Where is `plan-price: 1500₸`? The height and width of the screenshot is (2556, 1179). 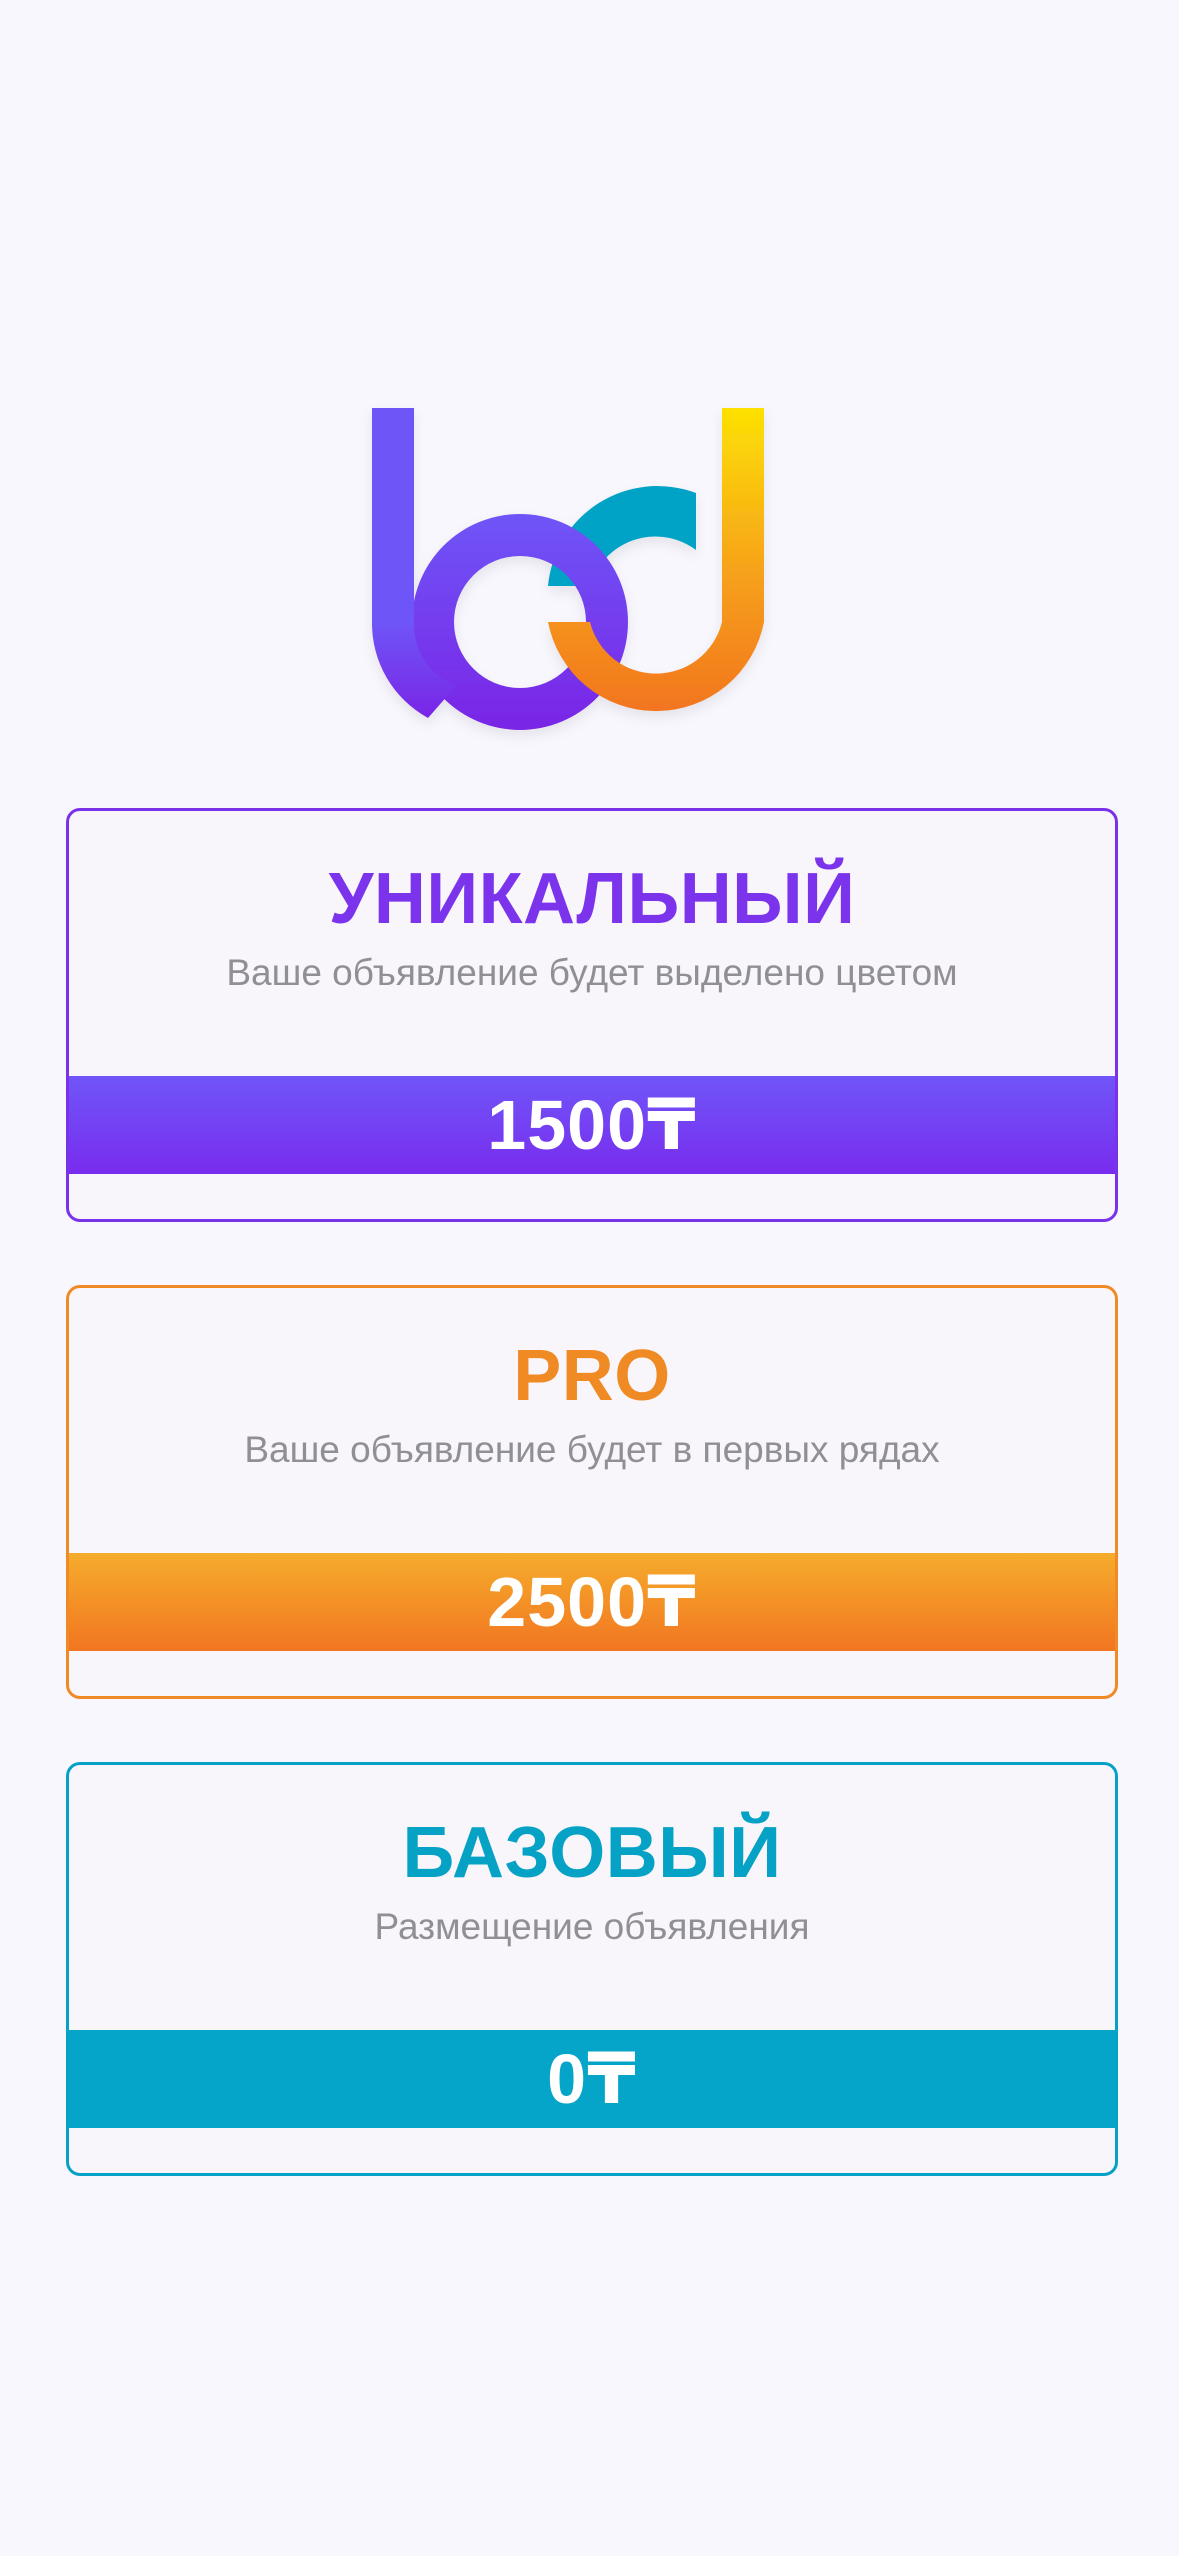
plan-price: 1500₸ is located at coordinates (592, 1125).